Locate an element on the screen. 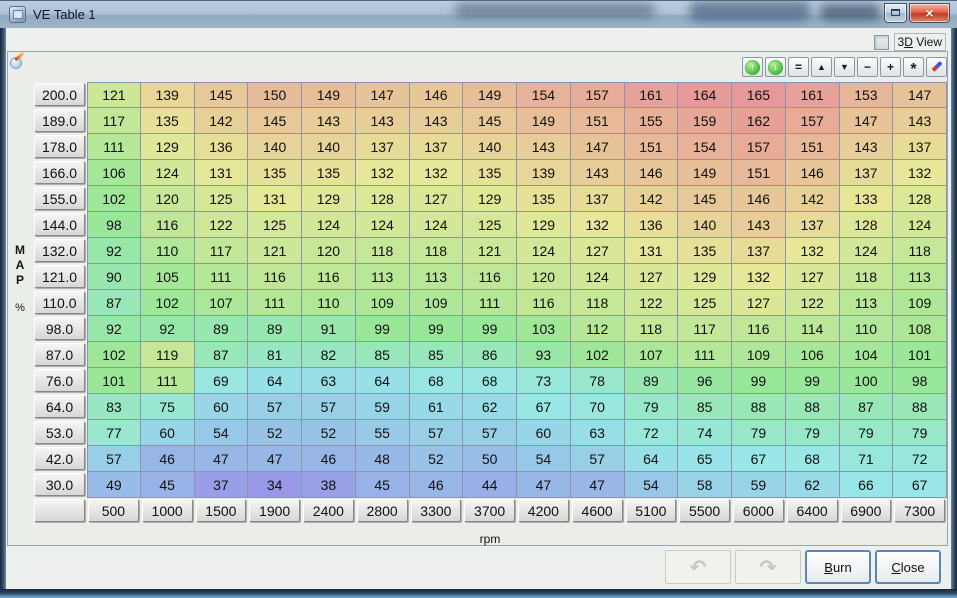  ve-cell: 105 is located at coordinates (167, 277).